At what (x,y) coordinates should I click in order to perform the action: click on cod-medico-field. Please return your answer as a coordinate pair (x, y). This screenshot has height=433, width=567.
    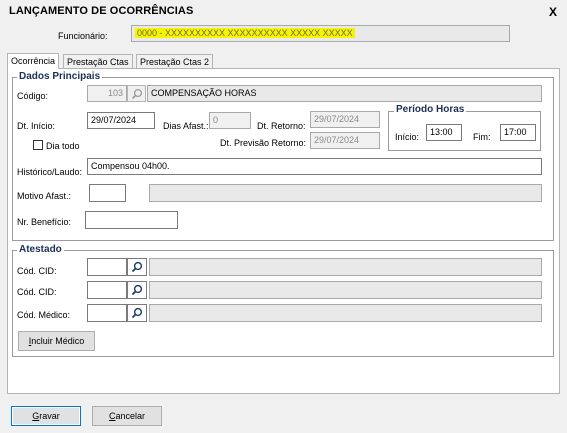
    Looking at the image, I should click on (107, 313).